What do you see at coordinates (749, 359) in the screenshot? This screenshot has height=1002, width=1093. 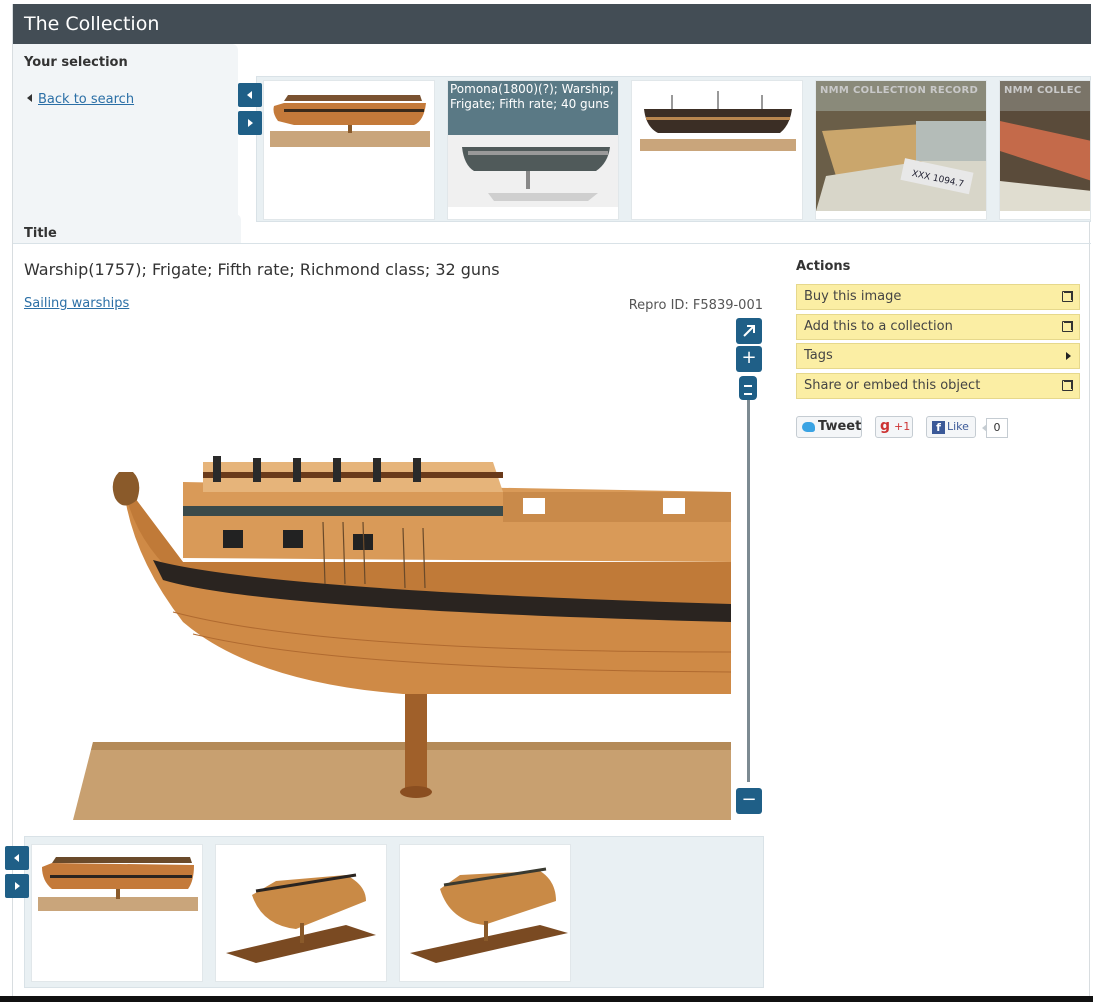 I see `zoom-in-button: +` at bounding box center [749, 359].